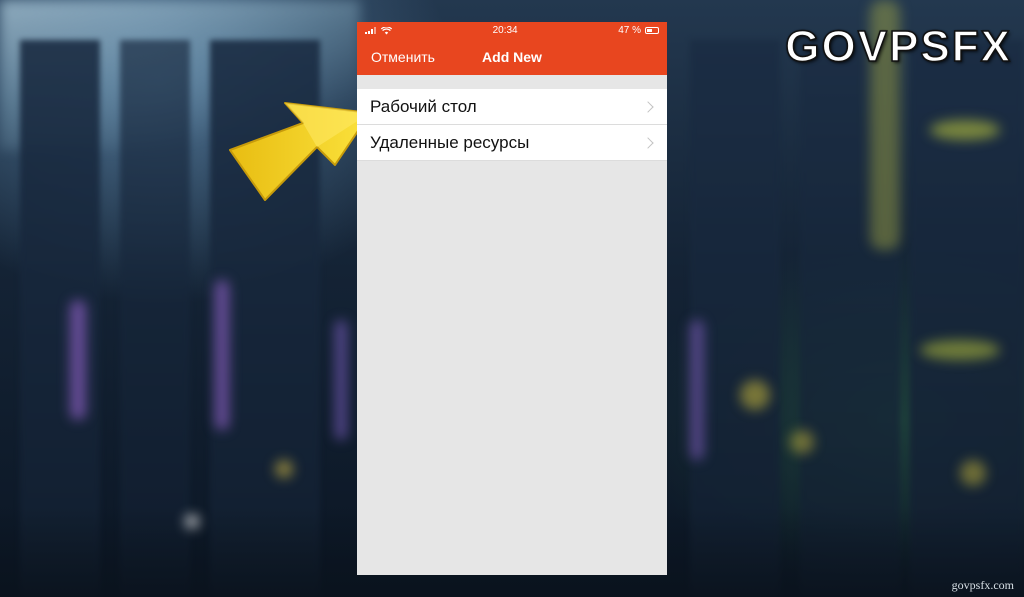 The width and height of the screenshot is (1024, 597). What do you see at coordinates (450, 142) in the screenshot?
I see `list-item-label: Удаленные ресурсы` at bounding box center [450, 142].